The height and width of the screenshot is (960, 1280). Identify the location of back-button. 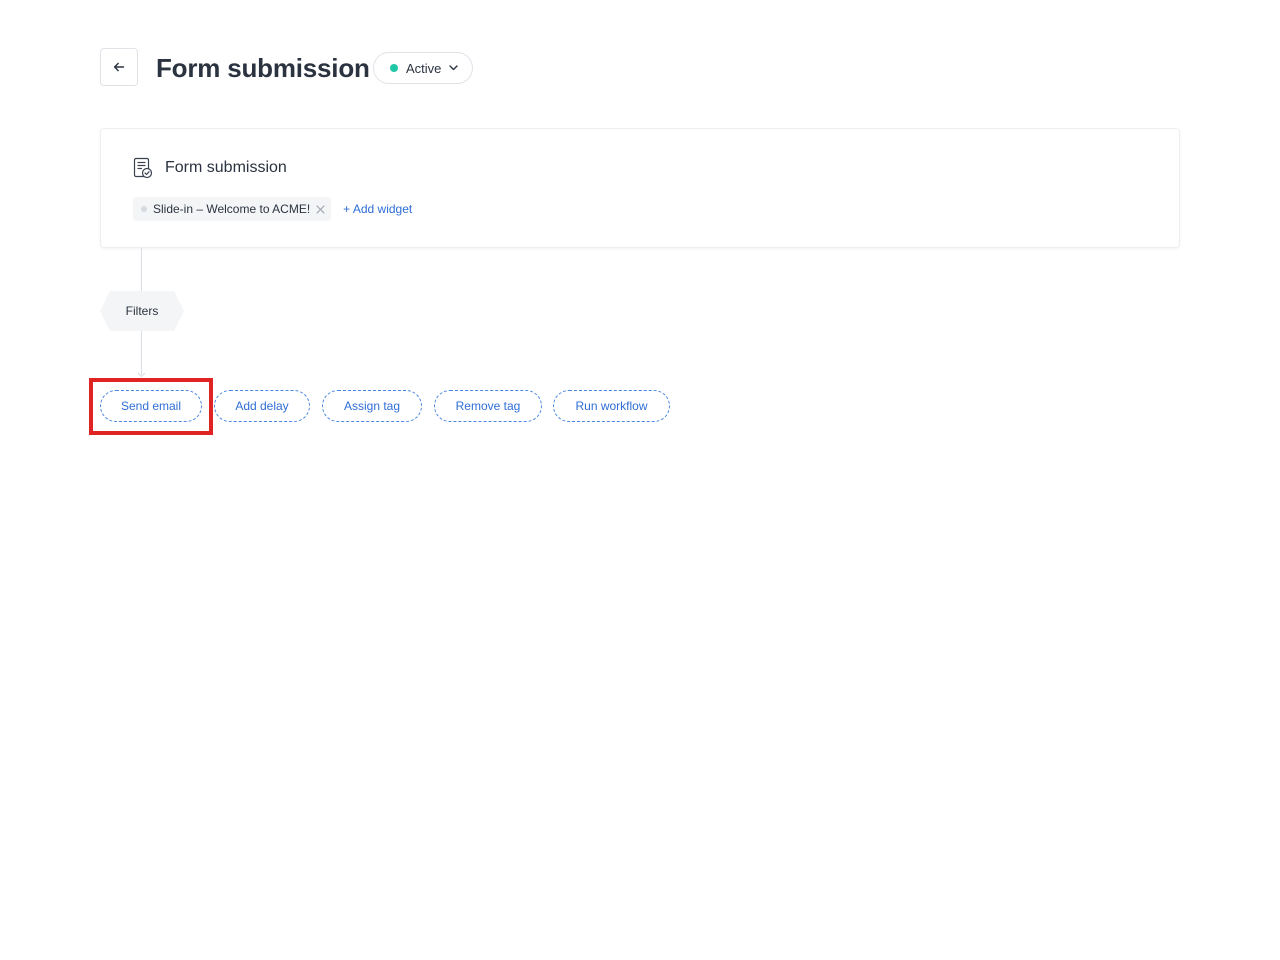
(119, 67).